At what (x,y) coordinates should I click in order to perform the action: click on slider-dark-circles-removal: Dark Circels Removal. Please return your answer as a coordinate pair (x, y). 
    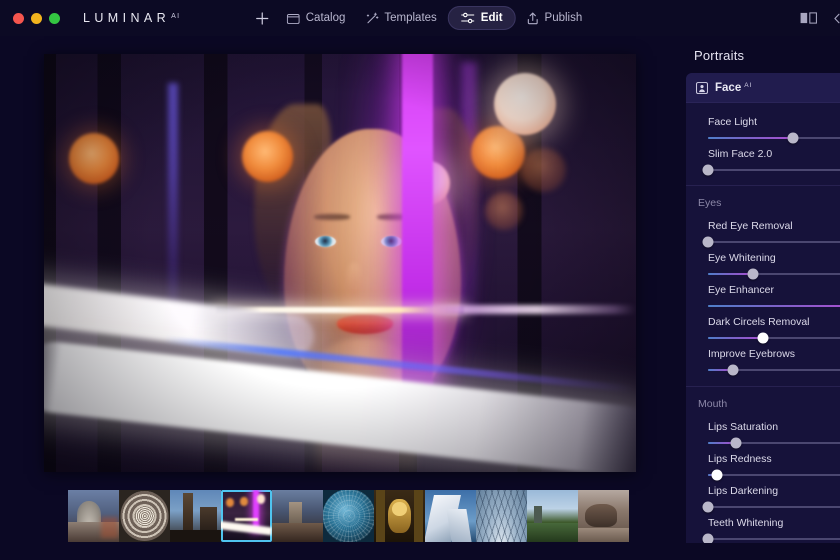
    Looking at the image, I should click on (763, 325).